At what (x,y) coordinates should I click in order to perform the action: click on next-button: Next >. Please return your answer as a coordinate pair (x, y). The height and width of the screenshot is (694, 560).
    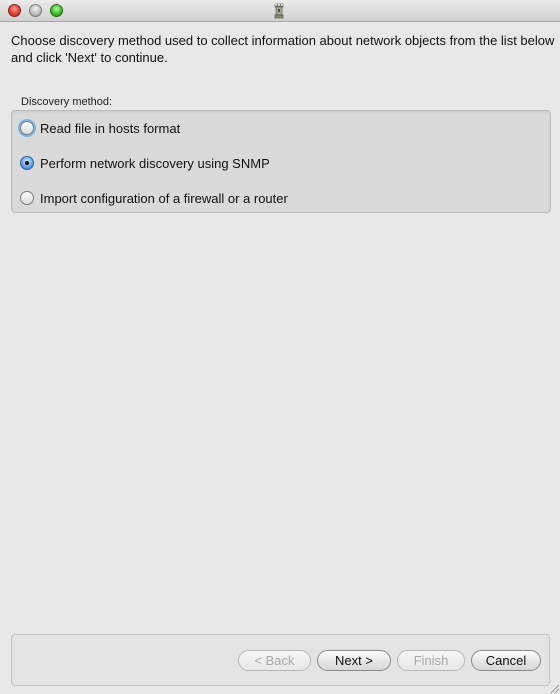
    Looking at the image, I should click on (354, 660).